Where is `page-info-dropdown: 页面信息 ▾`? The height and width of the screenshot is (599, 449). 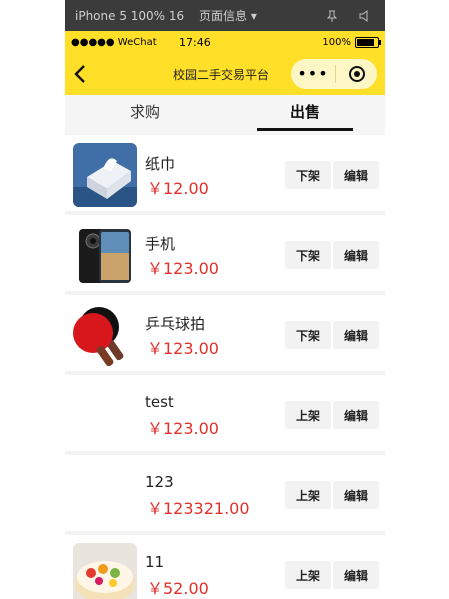 page-info-dropdown: 页面信息 ▾ is located at coordinates (254, 15).